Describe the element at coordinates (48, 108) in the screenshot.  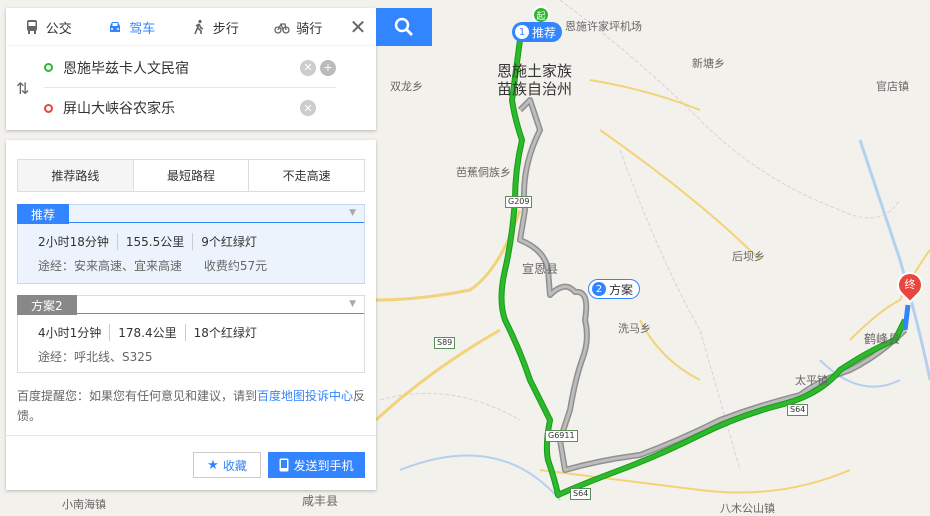
I see `end-dot-icon` at that location.